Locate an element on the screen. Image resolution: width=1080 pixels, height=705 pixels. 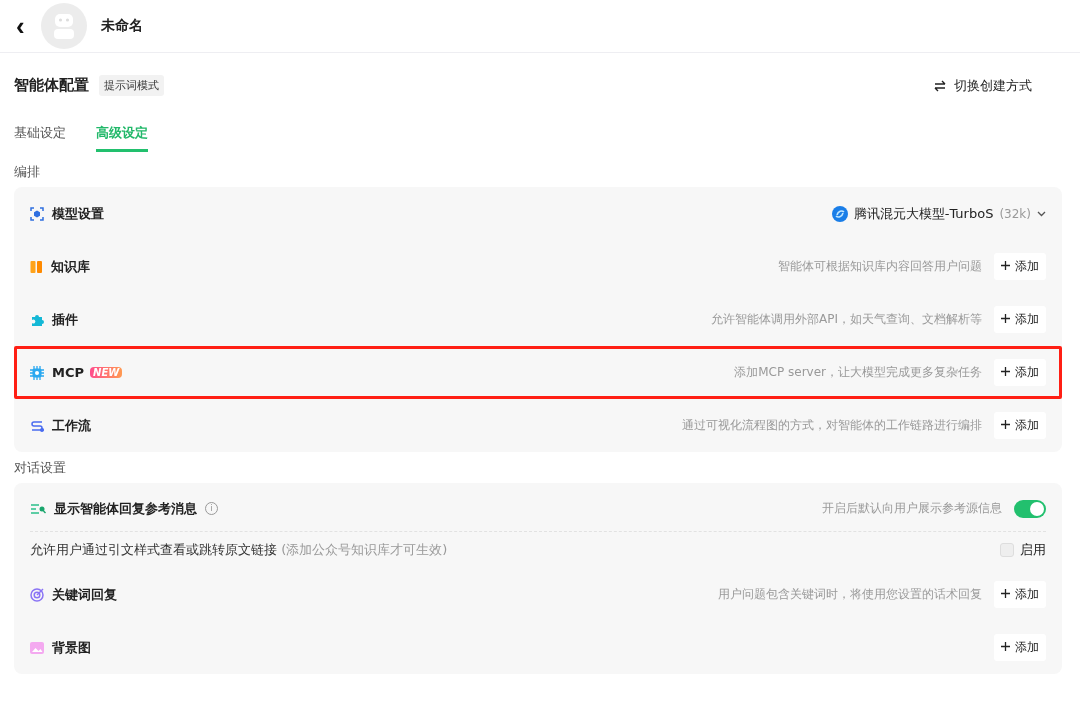
enable-checkbox: 启用 is located at coordinates (1023, 550).